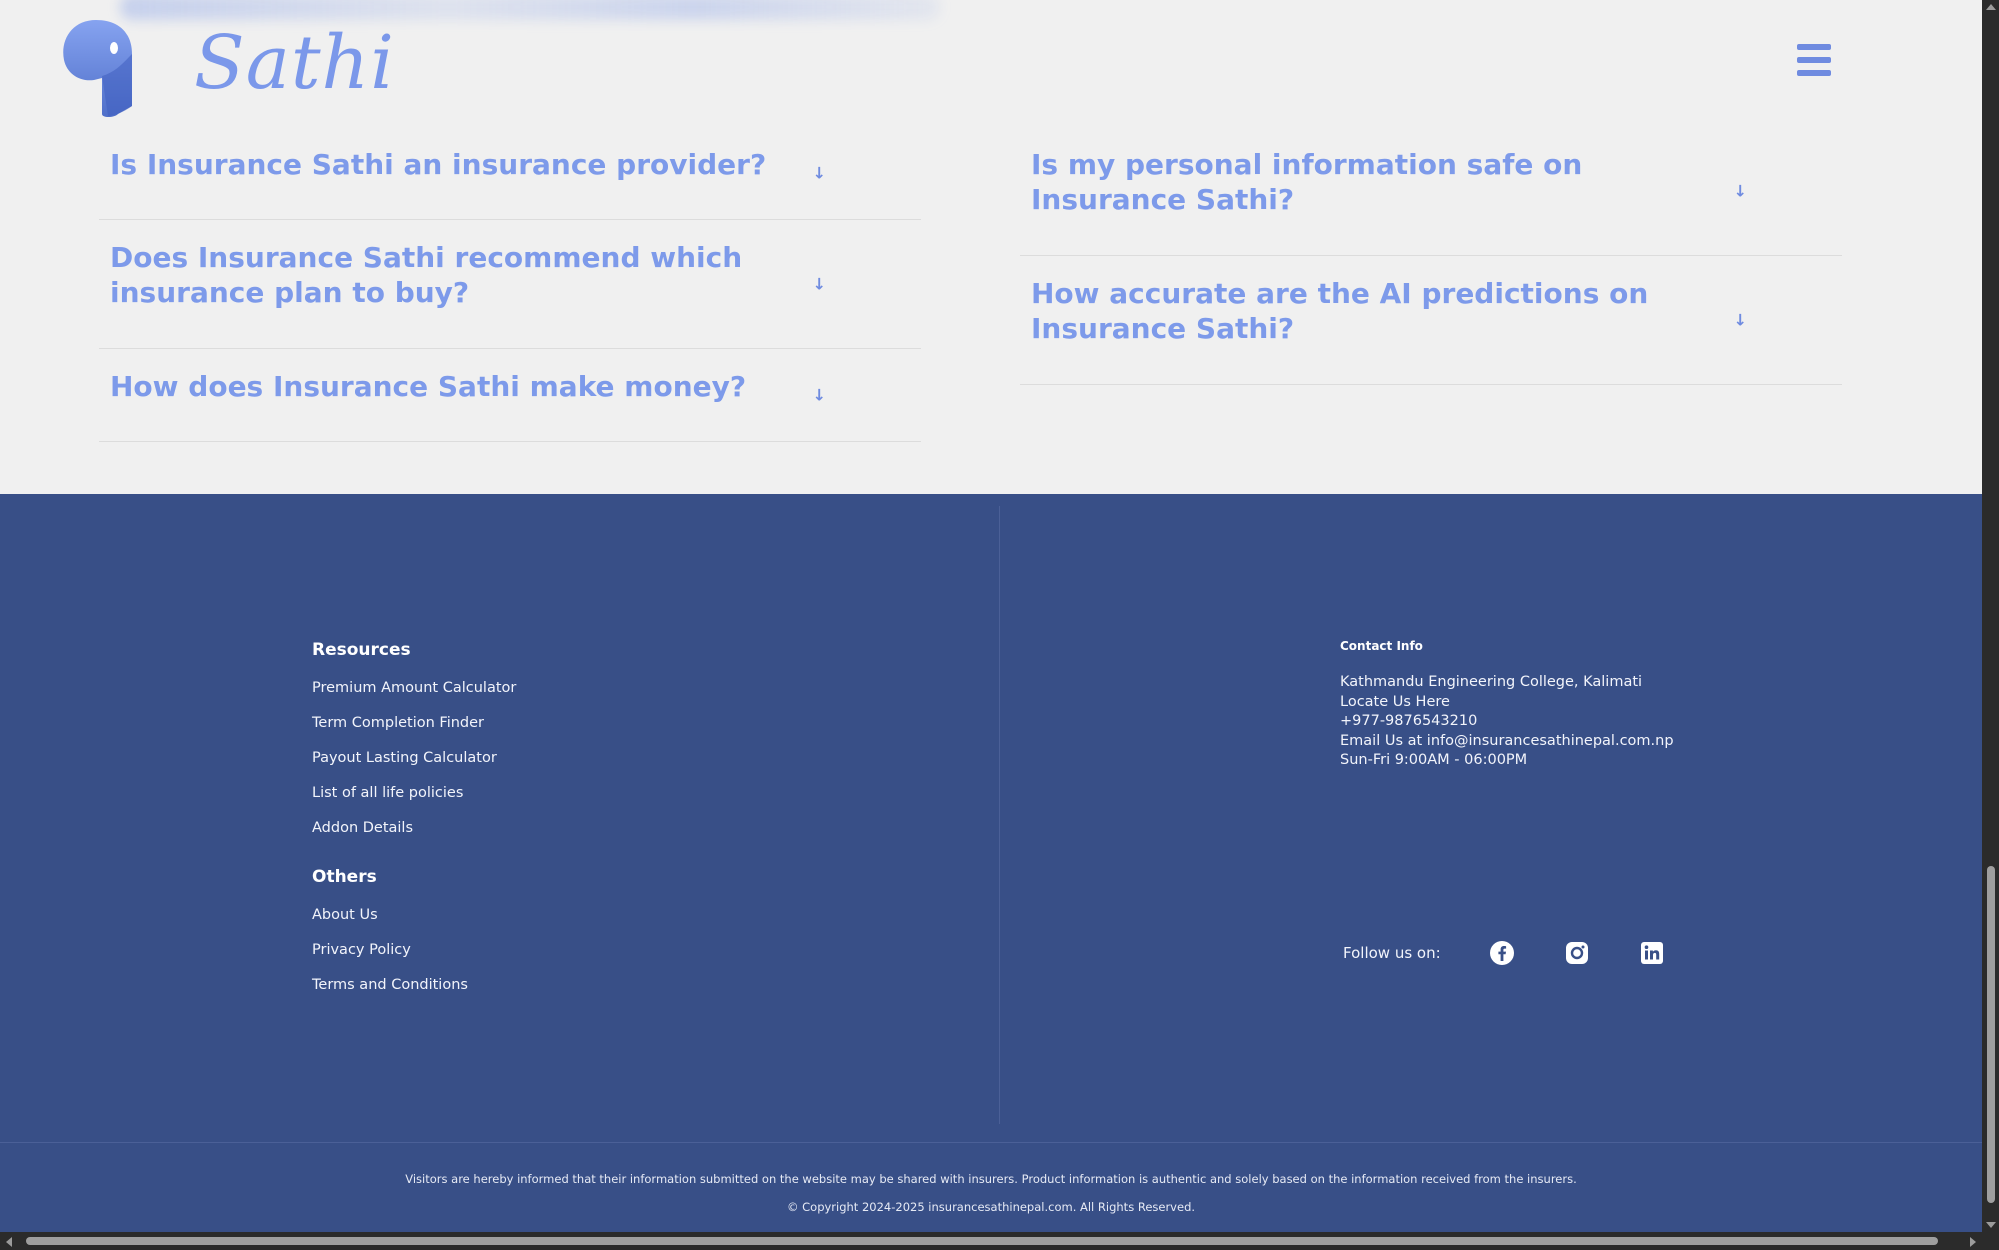 The height and width of the screenshot is (1250, 1999). I want to click on horizontal-scroll-thumb, so click(982, 1241).